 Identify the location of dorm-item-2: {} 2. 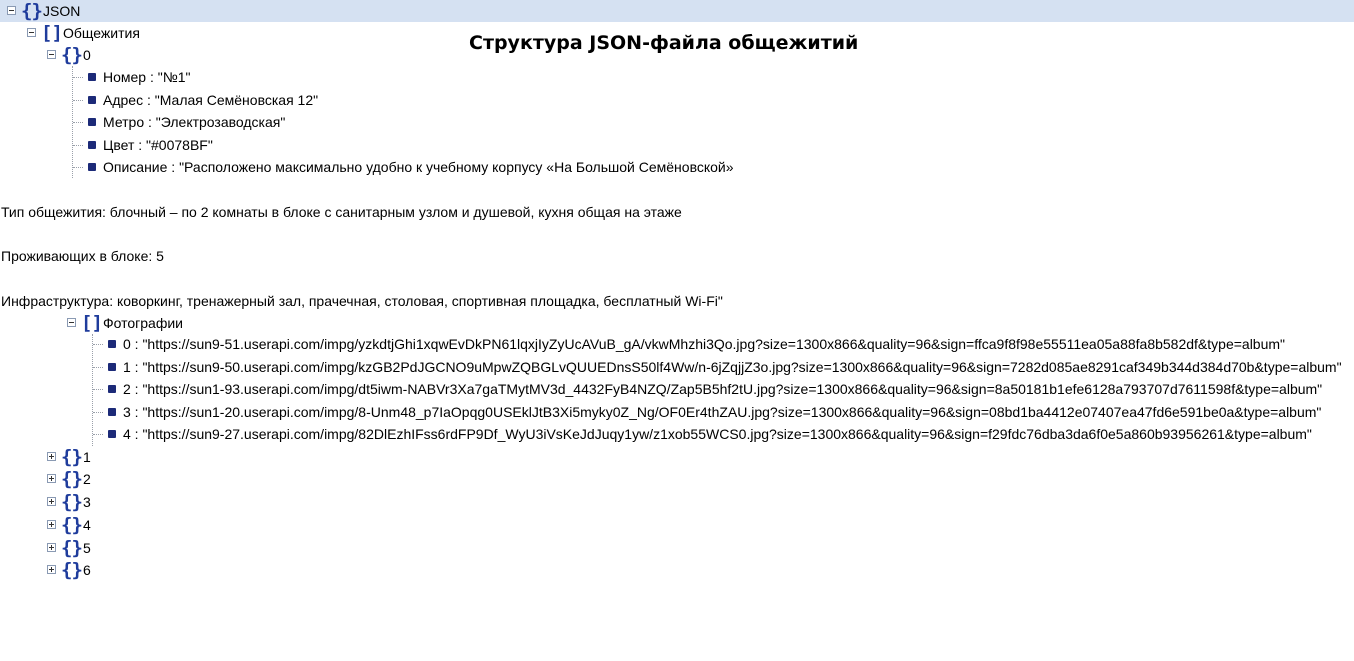
(100, 479).